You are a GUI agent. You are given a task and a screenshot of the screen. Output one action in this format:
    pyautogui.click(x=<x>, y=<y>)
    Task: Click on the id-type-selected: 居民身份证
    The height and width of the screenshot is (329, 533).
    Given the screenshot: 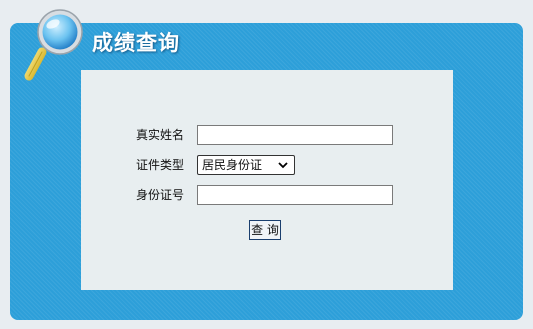 What is the action you would take?
    pyautogui.click(x=232, y=165)
    